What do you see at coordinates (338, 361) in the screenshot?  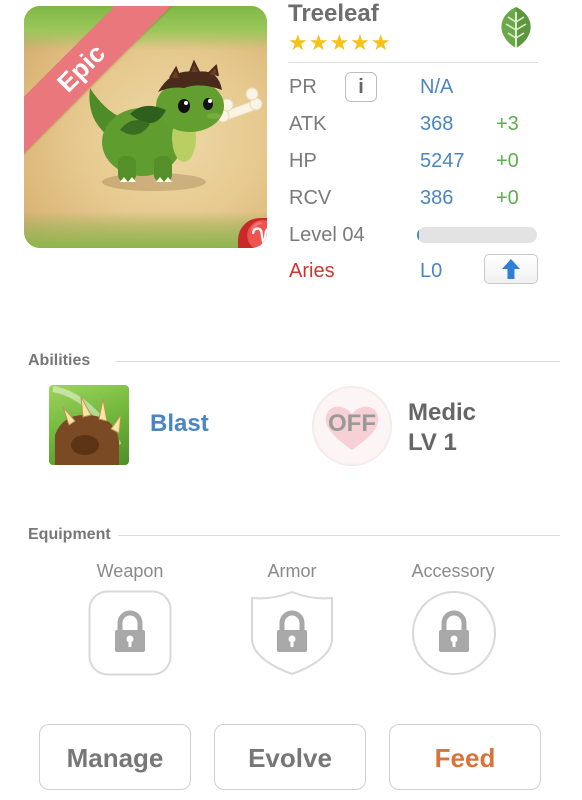 I see `abilities-divider` at bounding box center [338, 361].